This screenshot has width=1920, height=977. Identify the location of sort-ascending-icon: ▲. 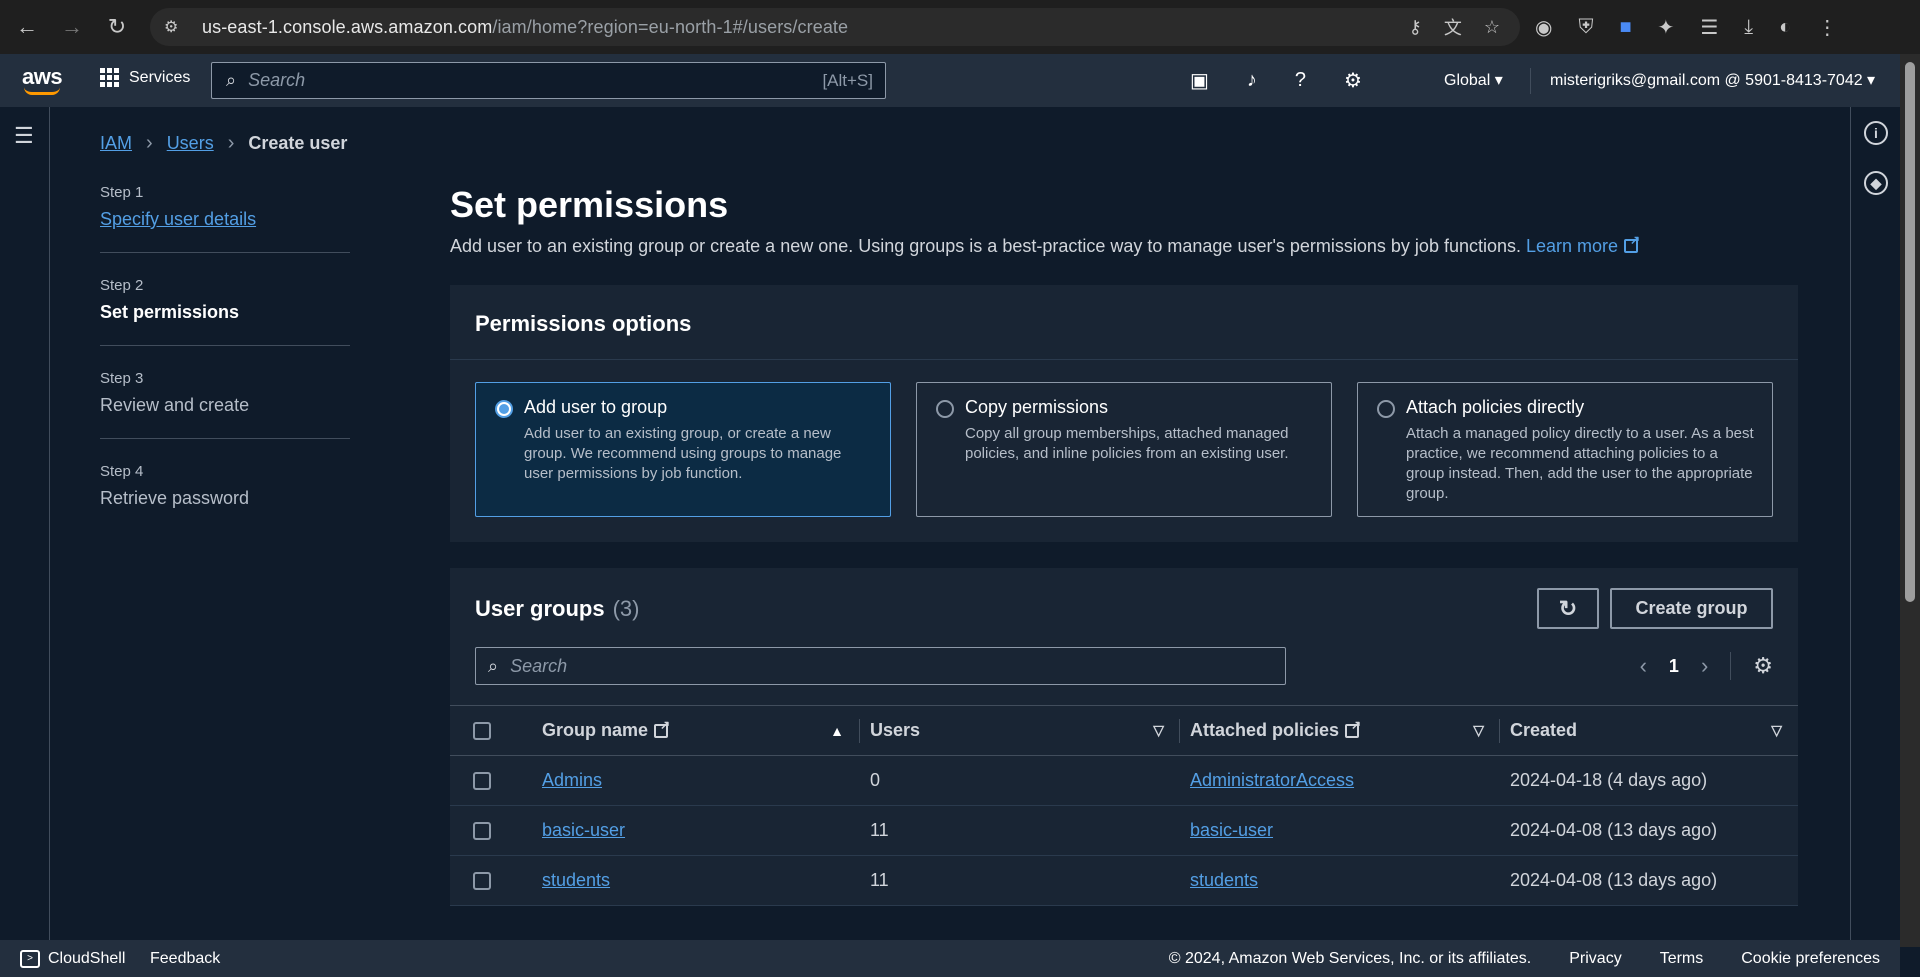
(837, 731).